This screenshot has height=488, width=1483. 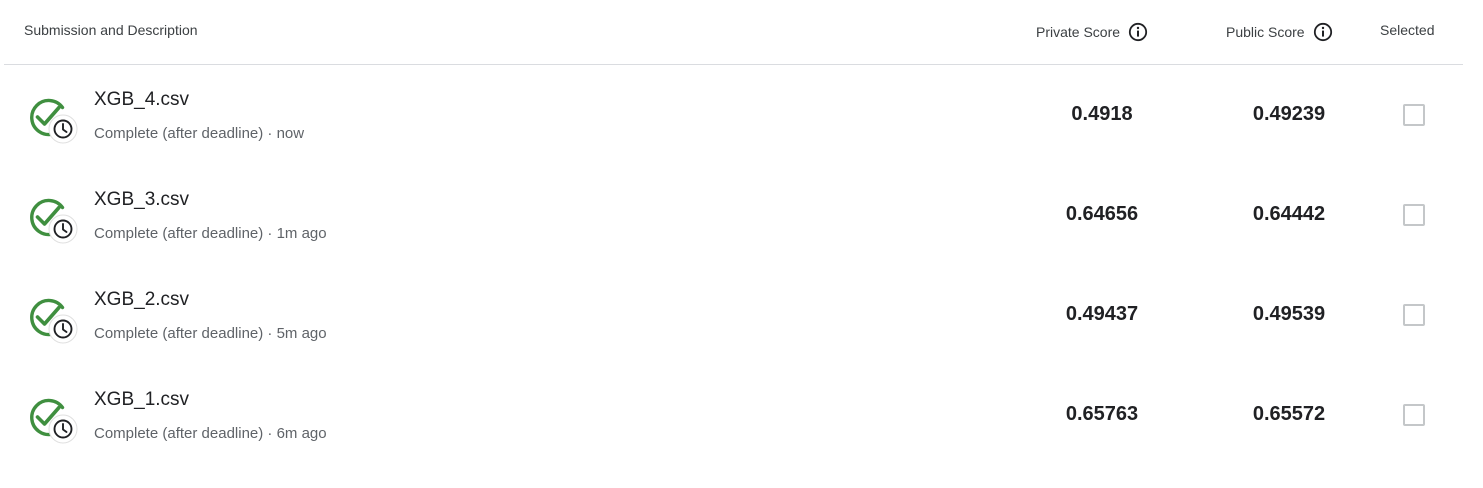 I want to click on public-score: 0.49239, so click(x=1289, y=114).